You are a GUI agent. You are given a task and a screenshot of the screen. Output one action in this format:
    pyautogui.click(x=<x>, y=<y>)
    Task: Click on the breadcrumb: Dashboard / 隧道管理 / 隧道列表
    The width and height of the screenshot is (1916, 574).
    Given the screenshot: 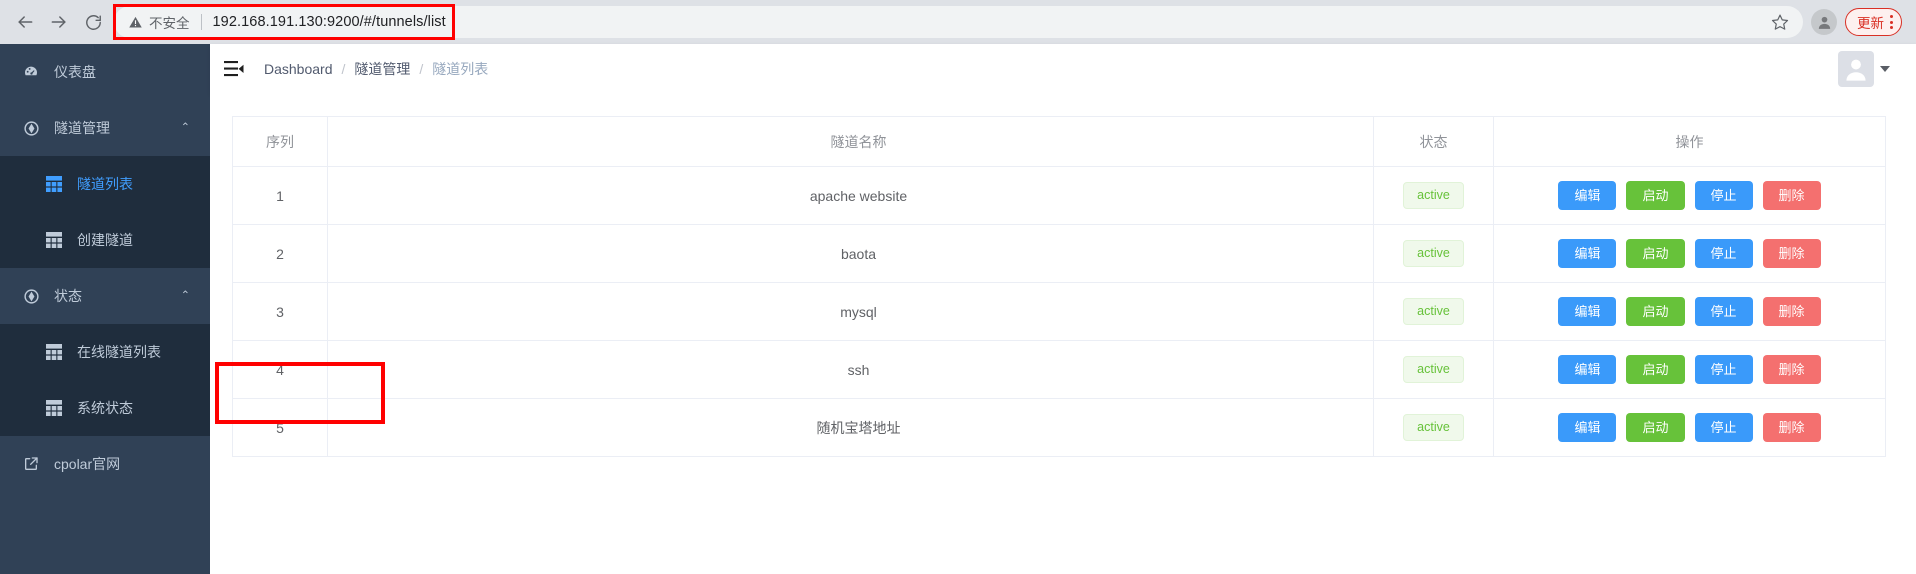 What is the action you would take?
    pyautogui.click(x=376, y=69)
    